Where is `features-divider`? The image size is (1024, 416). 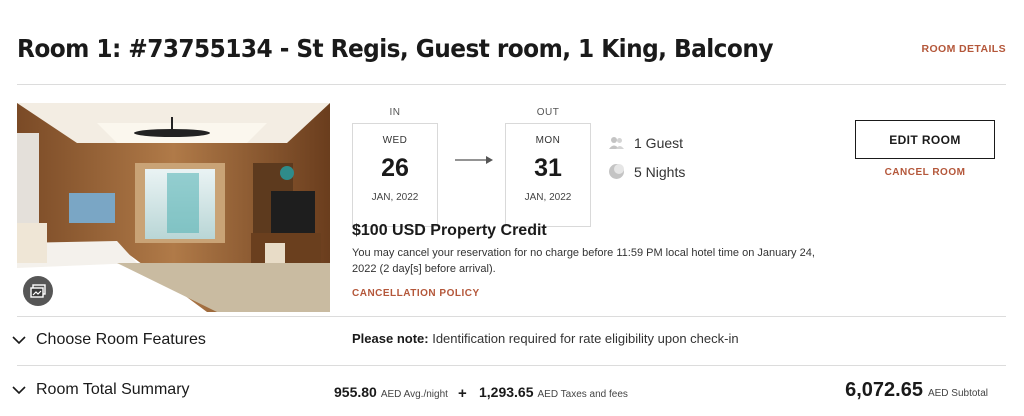 features-divider is located at coordinates (511, 316).